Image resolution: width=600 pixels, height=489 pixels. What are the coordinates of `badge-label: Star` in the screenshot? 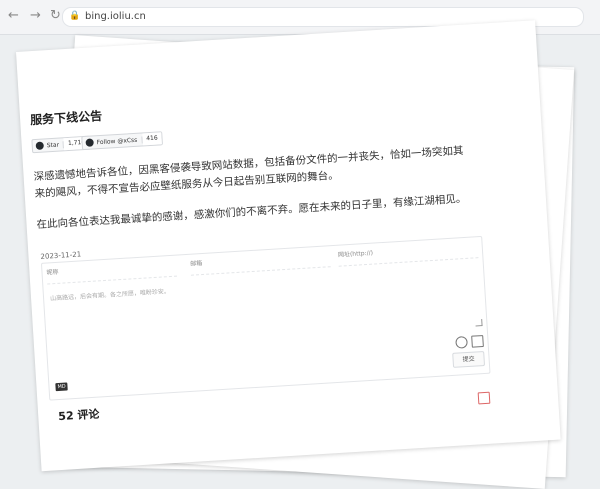 It's located at (55, 144).